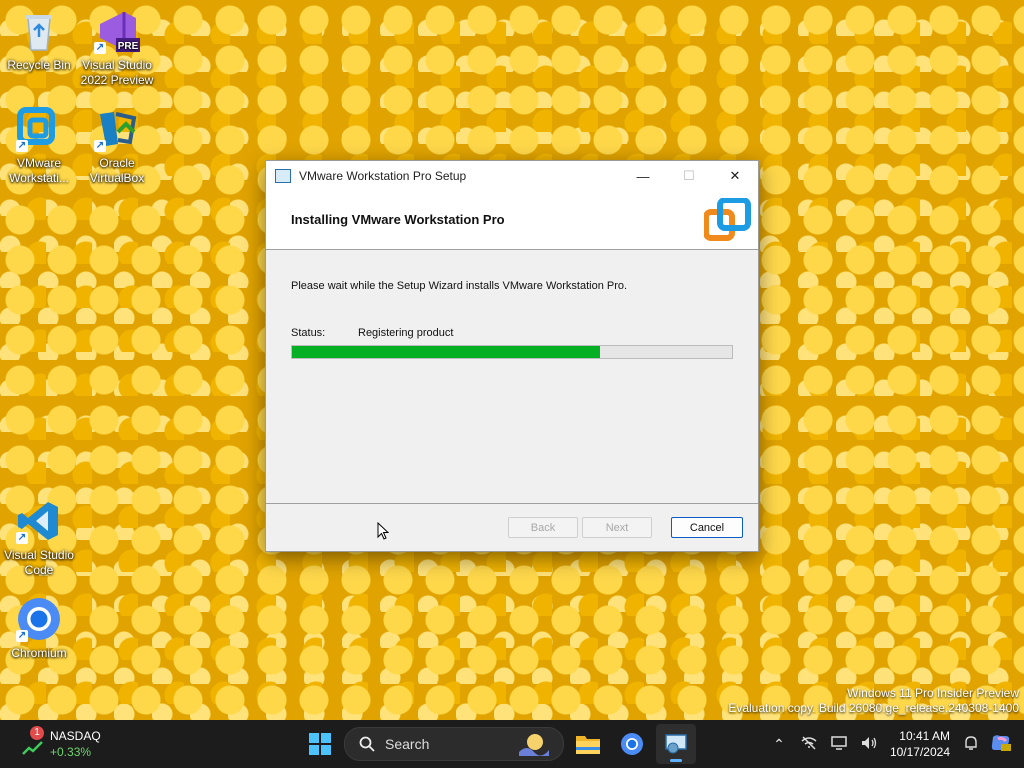 The image size is (1024, 768). I want to click on recycle-bin-icon, so click(39, 31).